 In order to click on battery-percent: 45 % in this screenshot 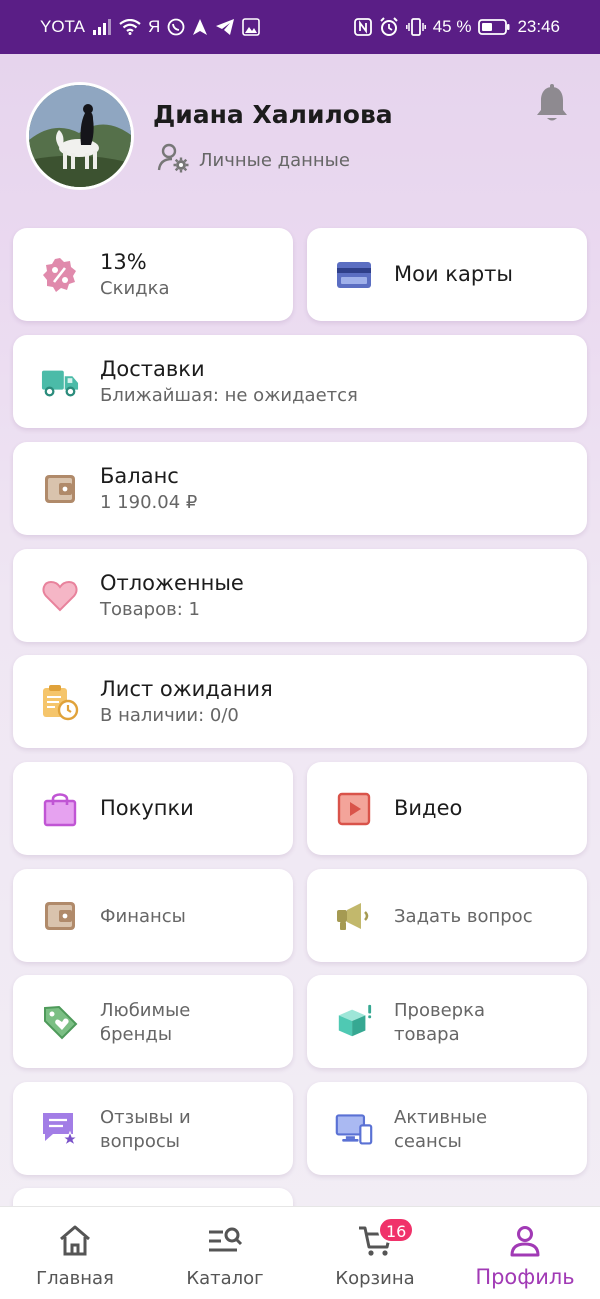, I will do `click(452, 26)`.